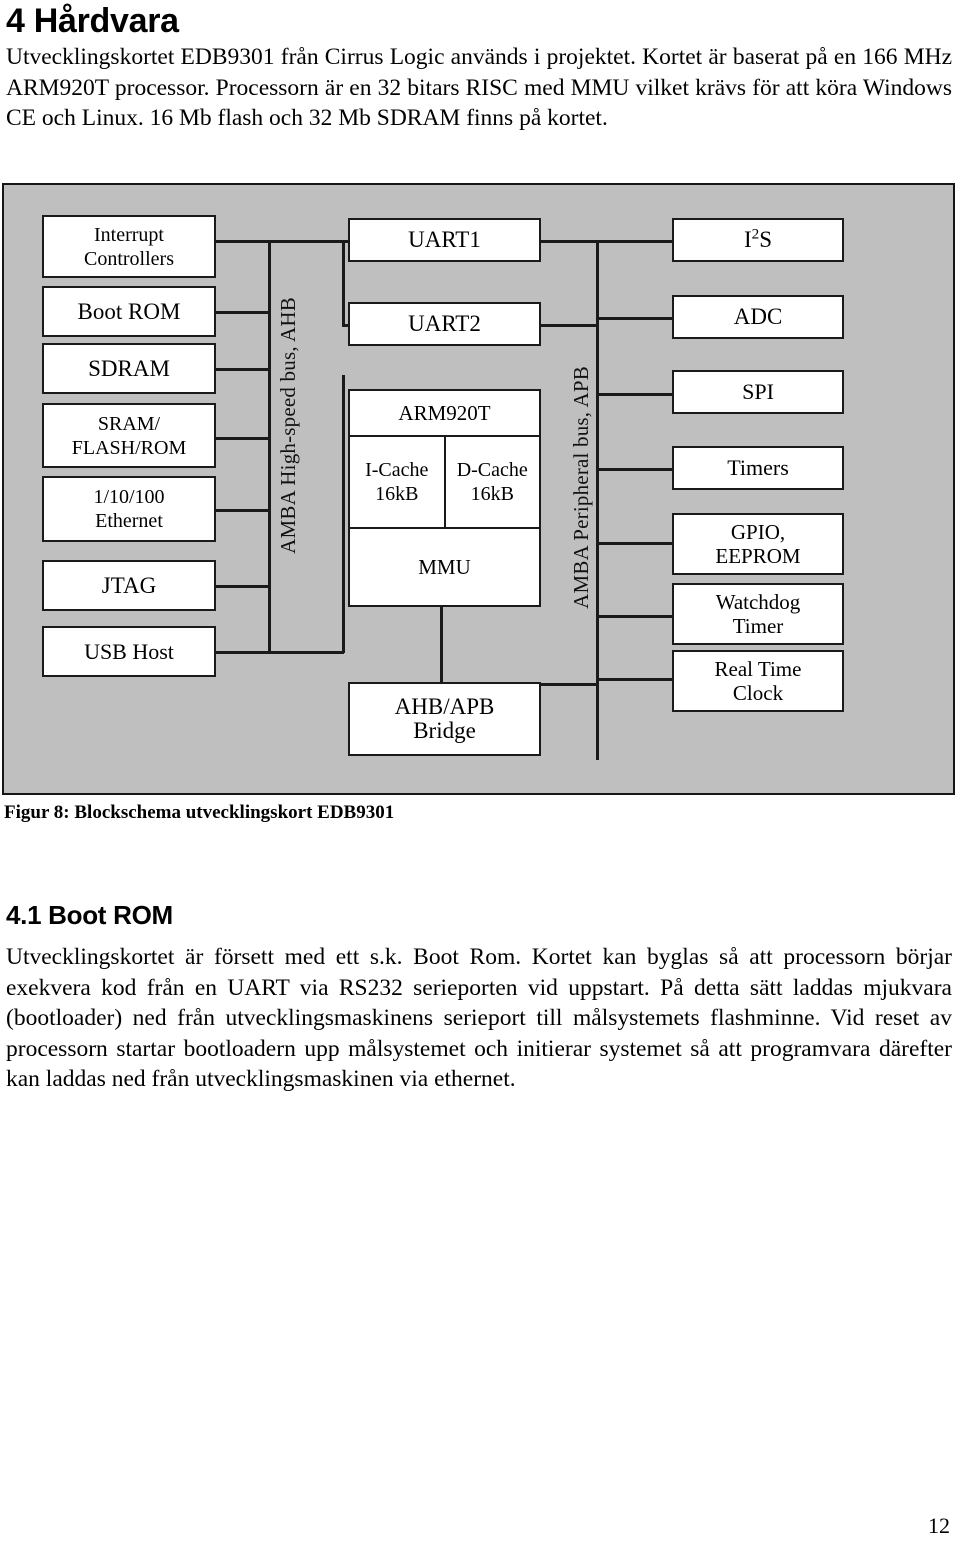 This screenshot has width=960, height=1554. I want to click on apb-bus-label: AMBA Peripheral bus, APB, so click(581, 487).